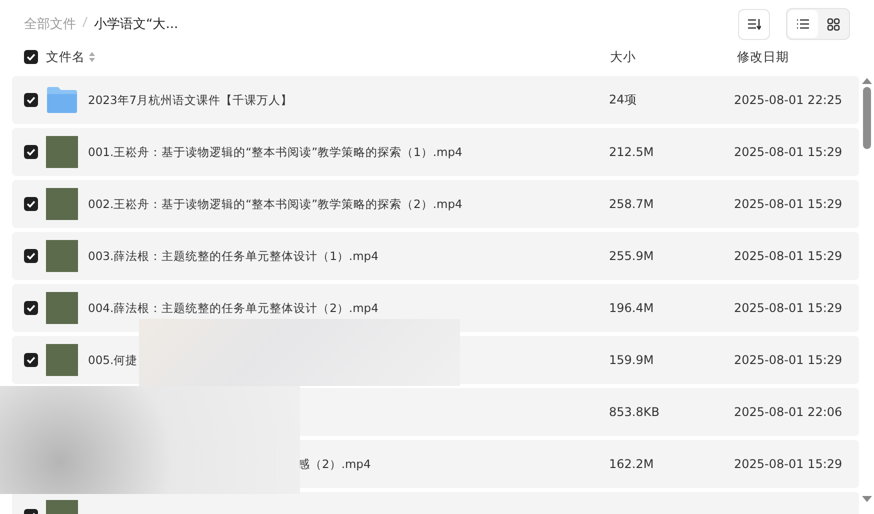  I want to click on file-name: 2023年7月杭州语文课件【千课万人】, so click(191, 100).